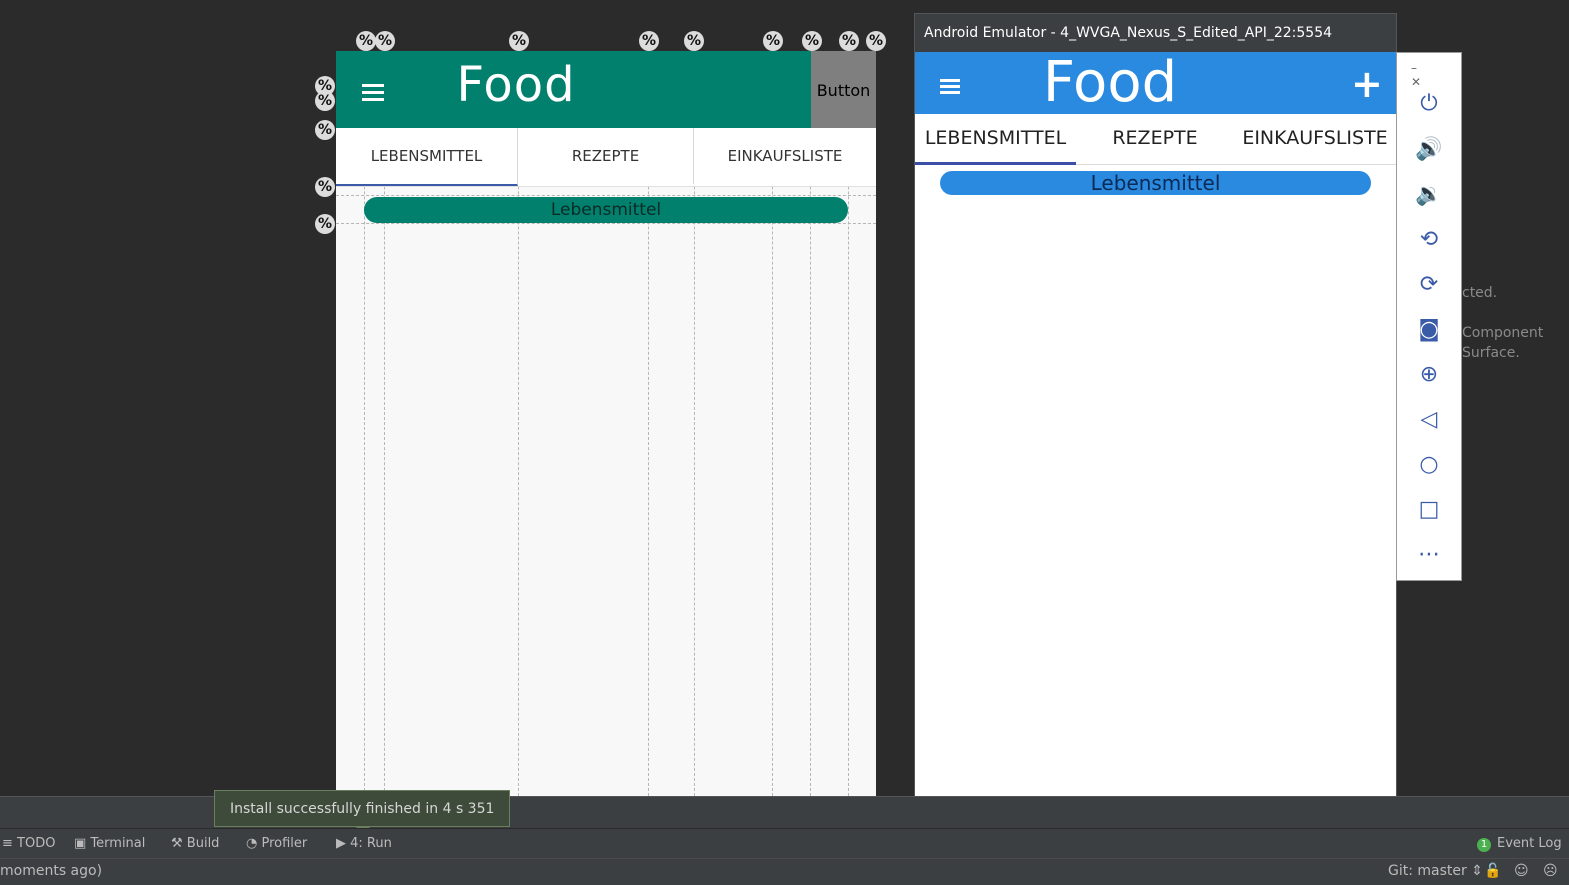 The height and width of the screenshot is (885, 1569). Describe the element at coordinates (1429, 284) in the screenshot. I see `rotate-right-icon: ⟳` at that location.